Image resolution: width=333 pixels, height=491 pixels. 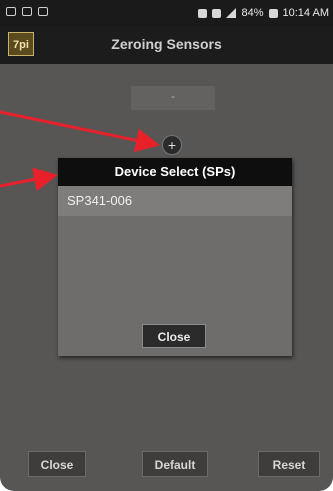 What do you see at coordinates (29, 179) in the screenshot?
I see `arrow-to-device-item` at bounding box center [29, 179].